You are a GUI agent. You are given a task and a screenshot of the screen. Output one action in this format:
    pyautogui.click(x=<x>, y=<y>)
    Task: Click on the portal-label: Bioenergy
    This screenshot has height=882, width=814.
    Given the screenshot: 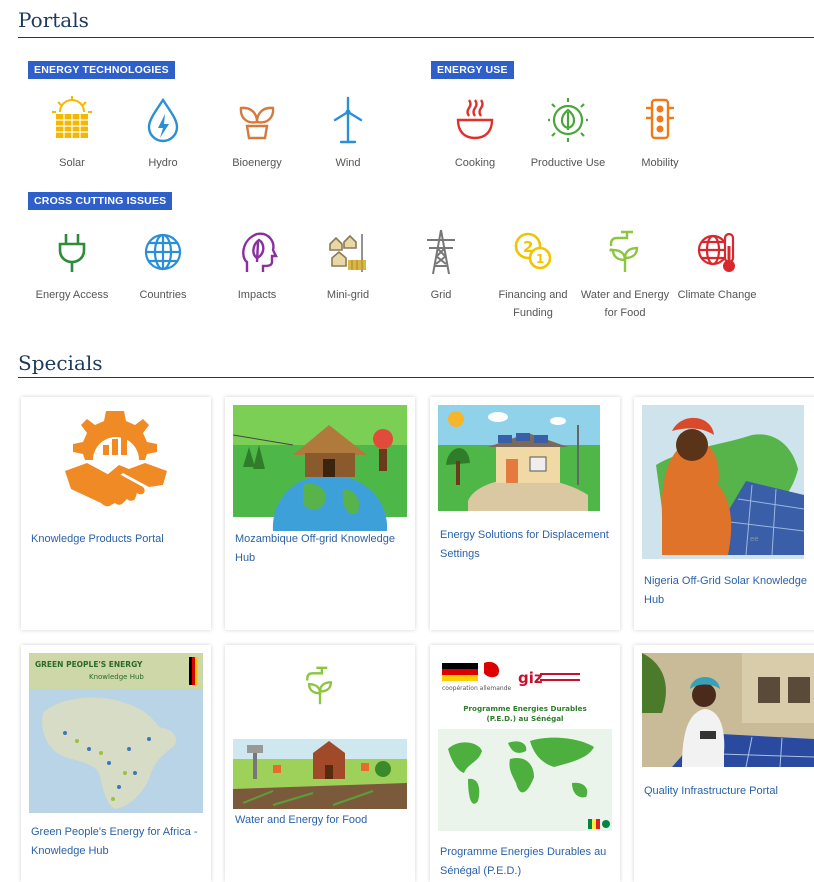 What is the action you would take?
    pyautogui.click(x=257, y=163)
    